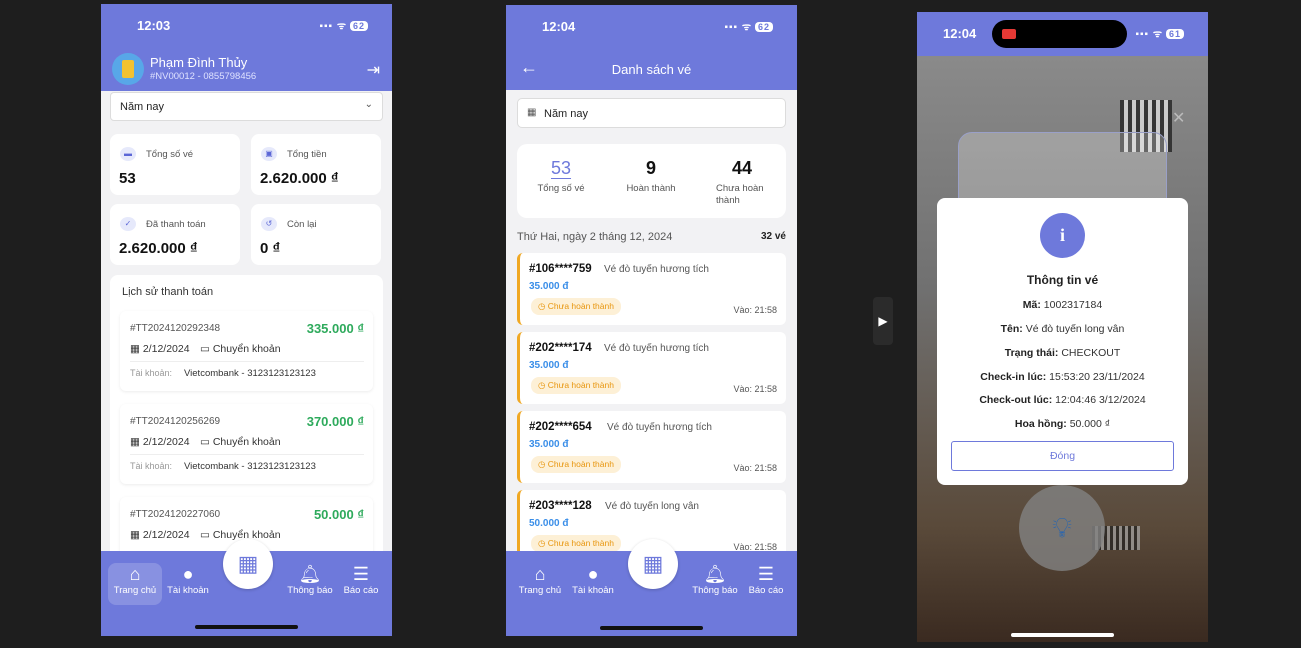 This screenshot has height=648, width=1301. What do you see at coordinates (742, 182) in the screenshot?
I see `summary-incomplete: 44 Chưa hoàn thành` at bounding box center [742, 182].